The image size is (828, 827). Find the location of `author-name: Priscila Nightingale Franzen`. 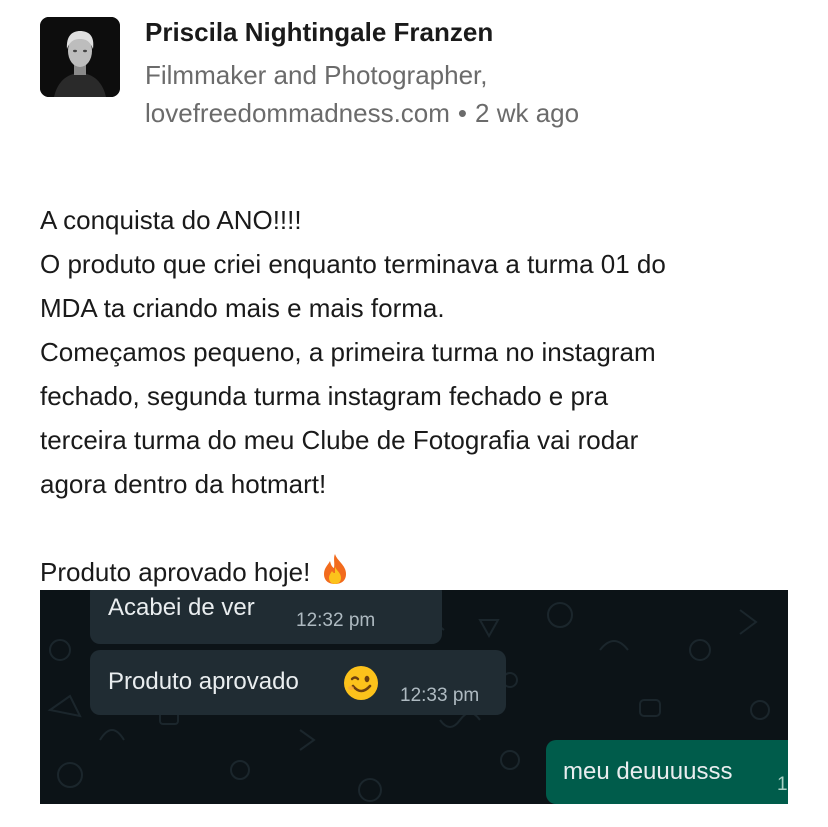

author-name: Priscila Nightingale Franzen is located at coordinates (319, 32).